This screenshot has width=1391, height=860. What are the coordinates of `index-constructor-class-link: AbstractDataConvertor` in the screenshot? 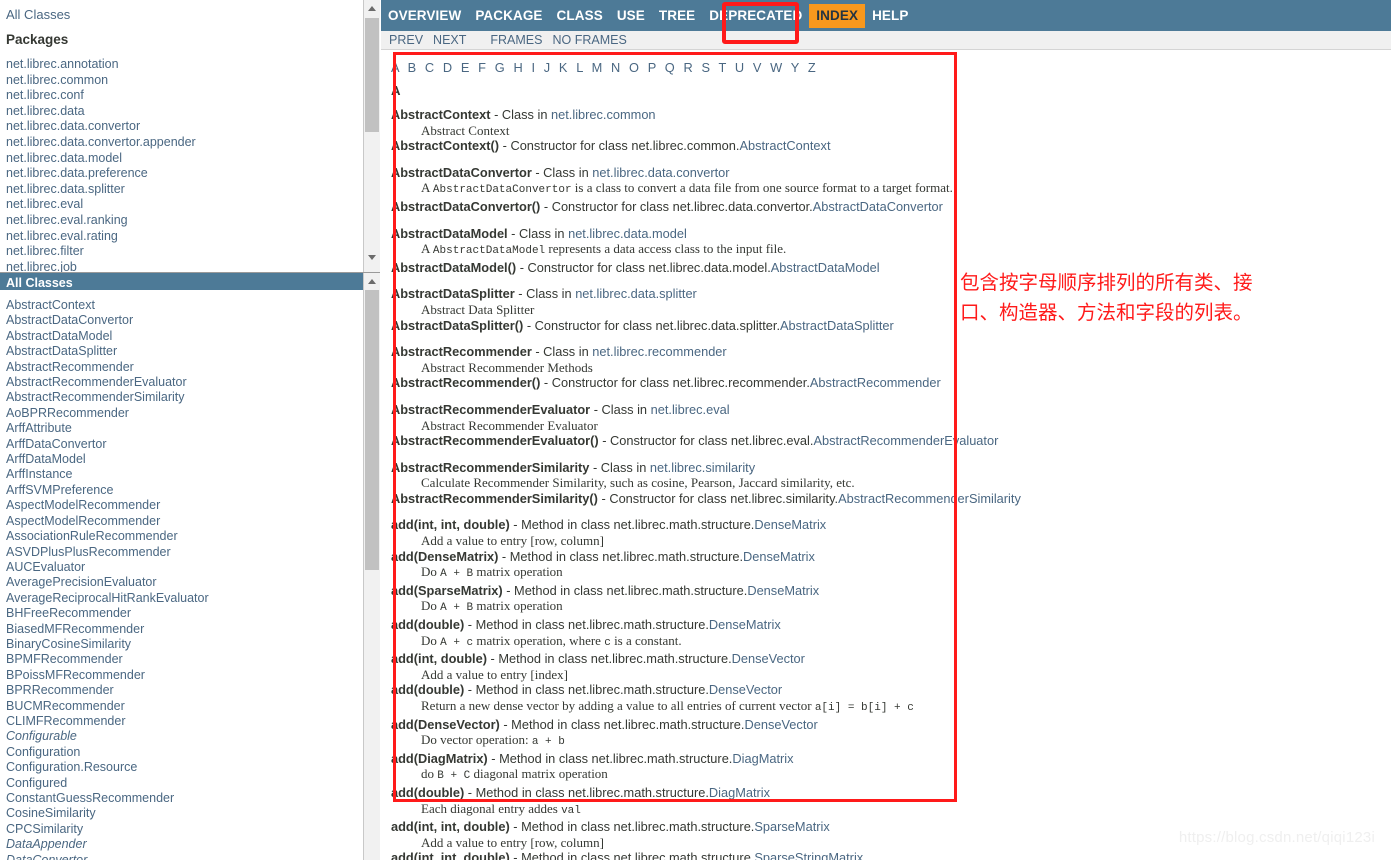 It's located at (878, 206).